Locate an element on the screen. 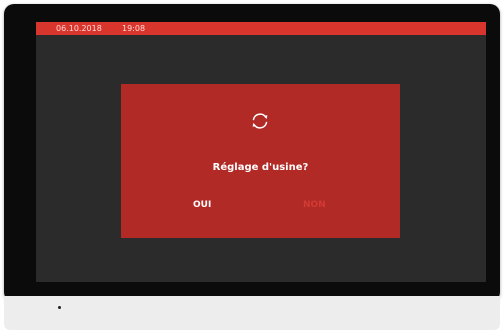  status-time: 19:08 is located at coordinates (134, 28).